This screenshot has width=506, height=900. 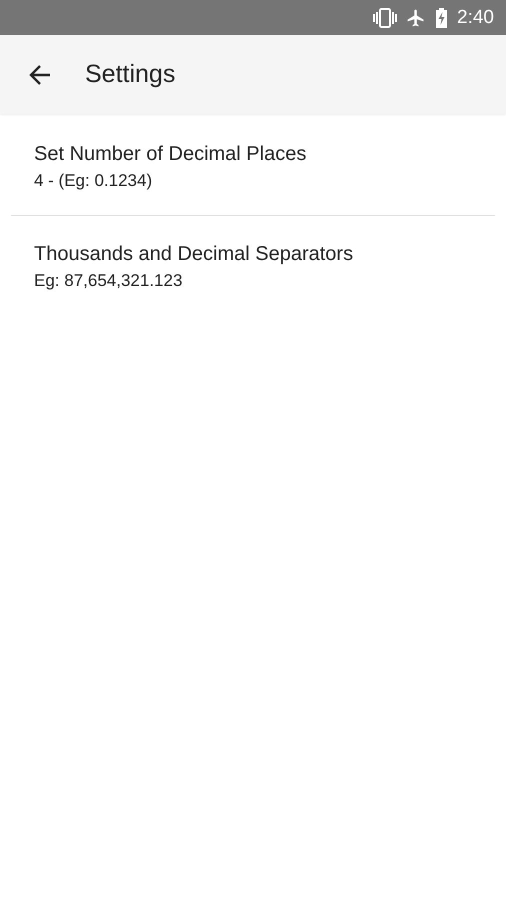 What do you see at coordinates (416, 18) in the screenshot?
I see `airplane-icon` at bounding box center [416, 18].